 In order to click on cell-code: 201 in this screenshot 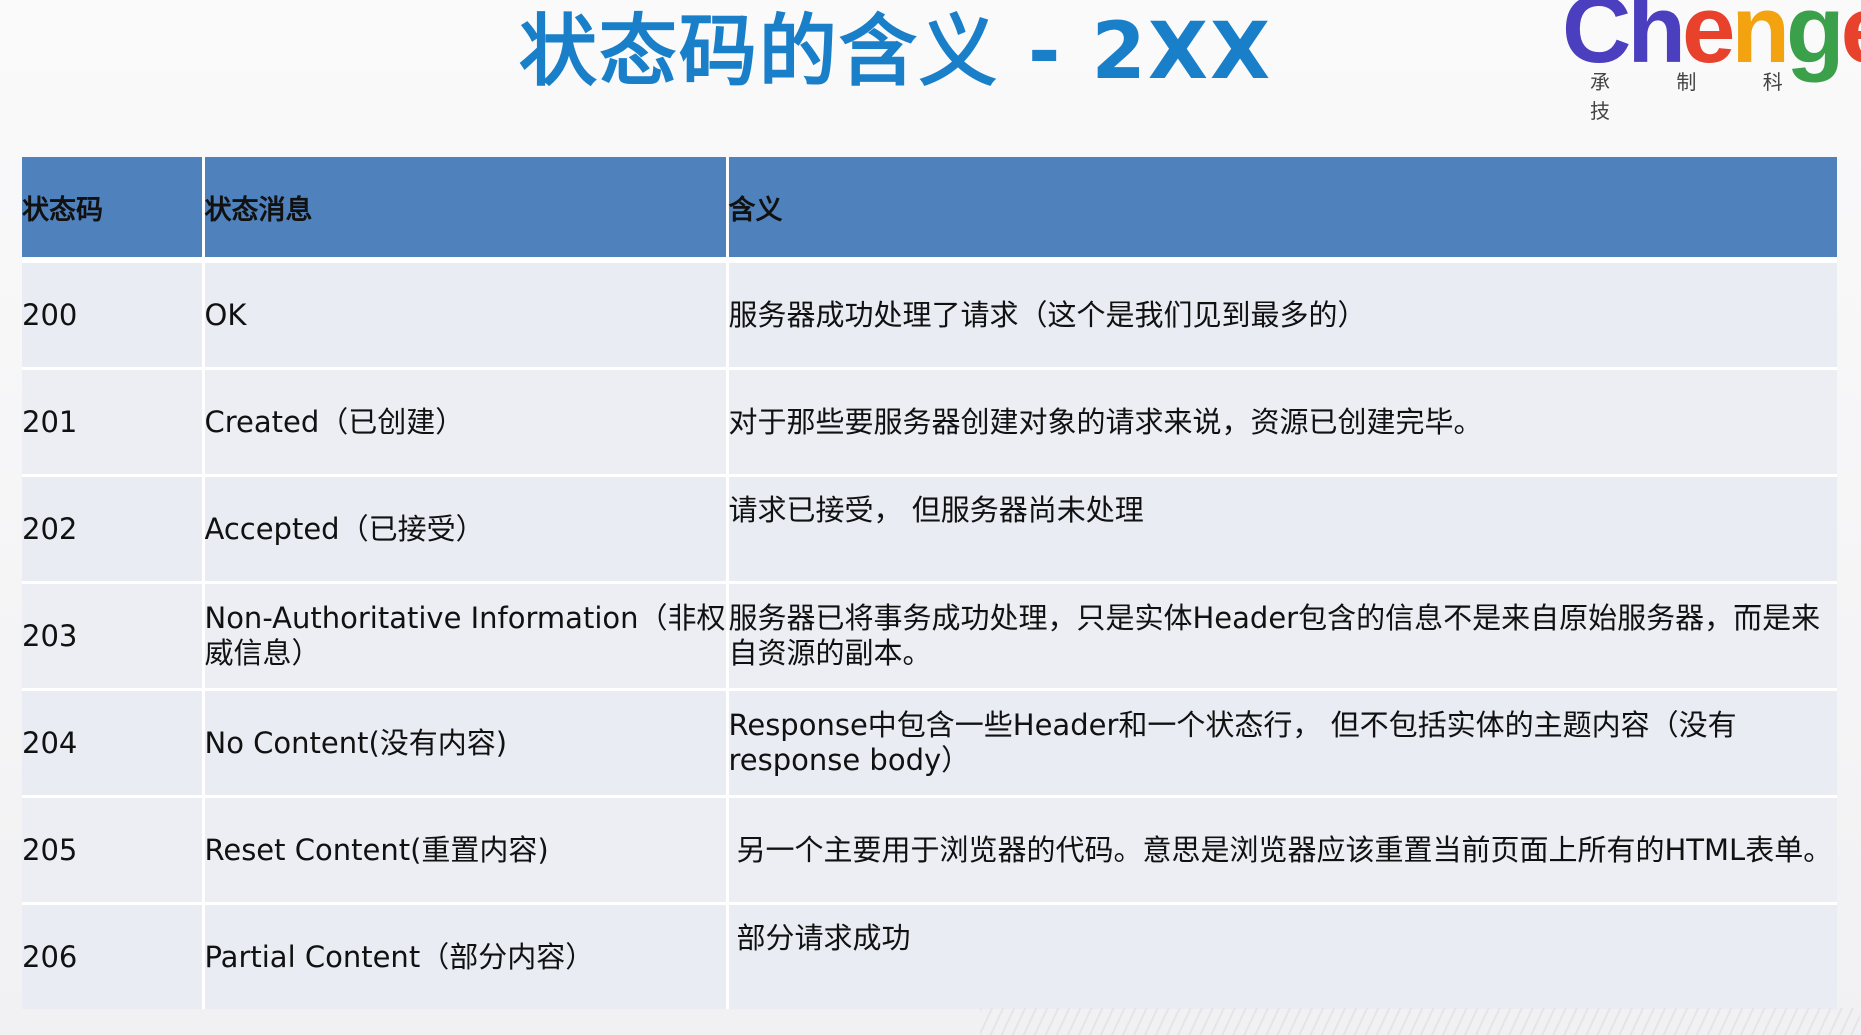, I will do `click(112, 421)`.